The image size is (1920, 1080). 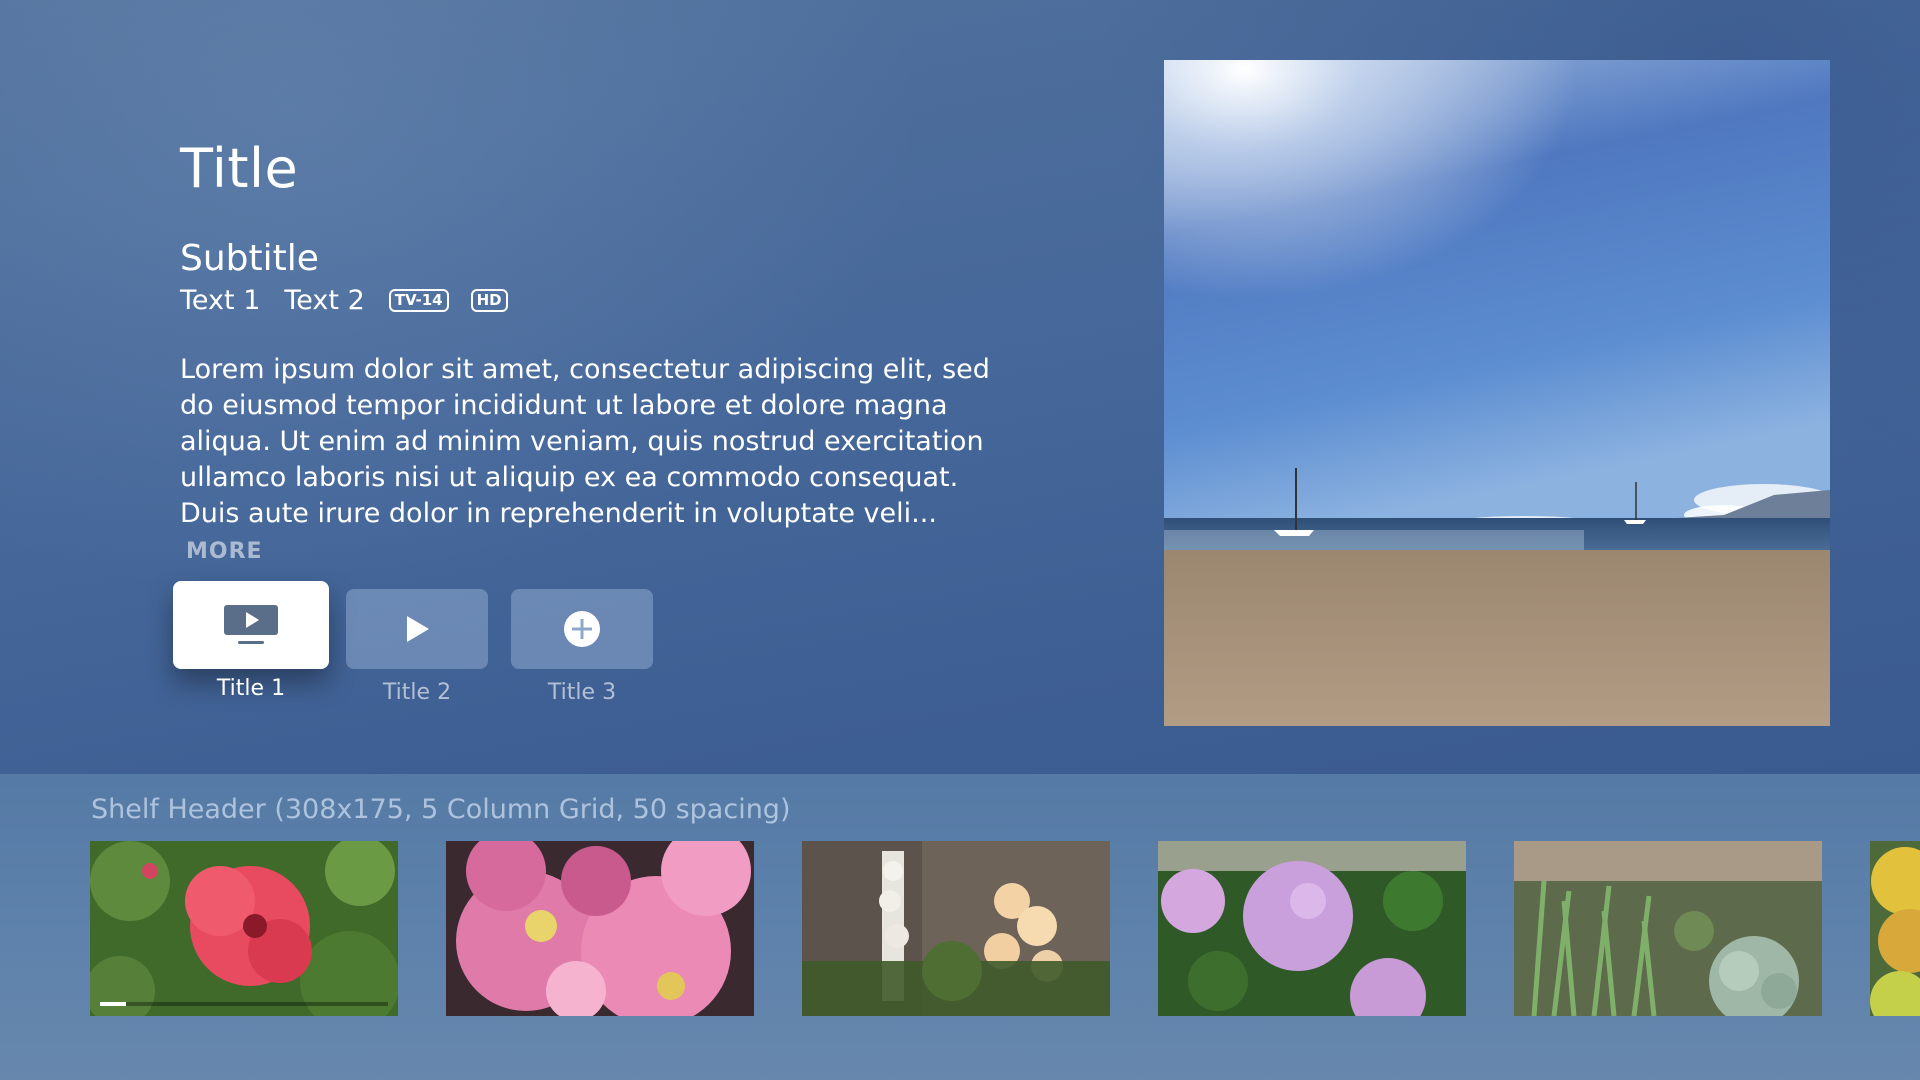 I want to click on action-button-title-1: Title 1, so click(x=251, y=642).